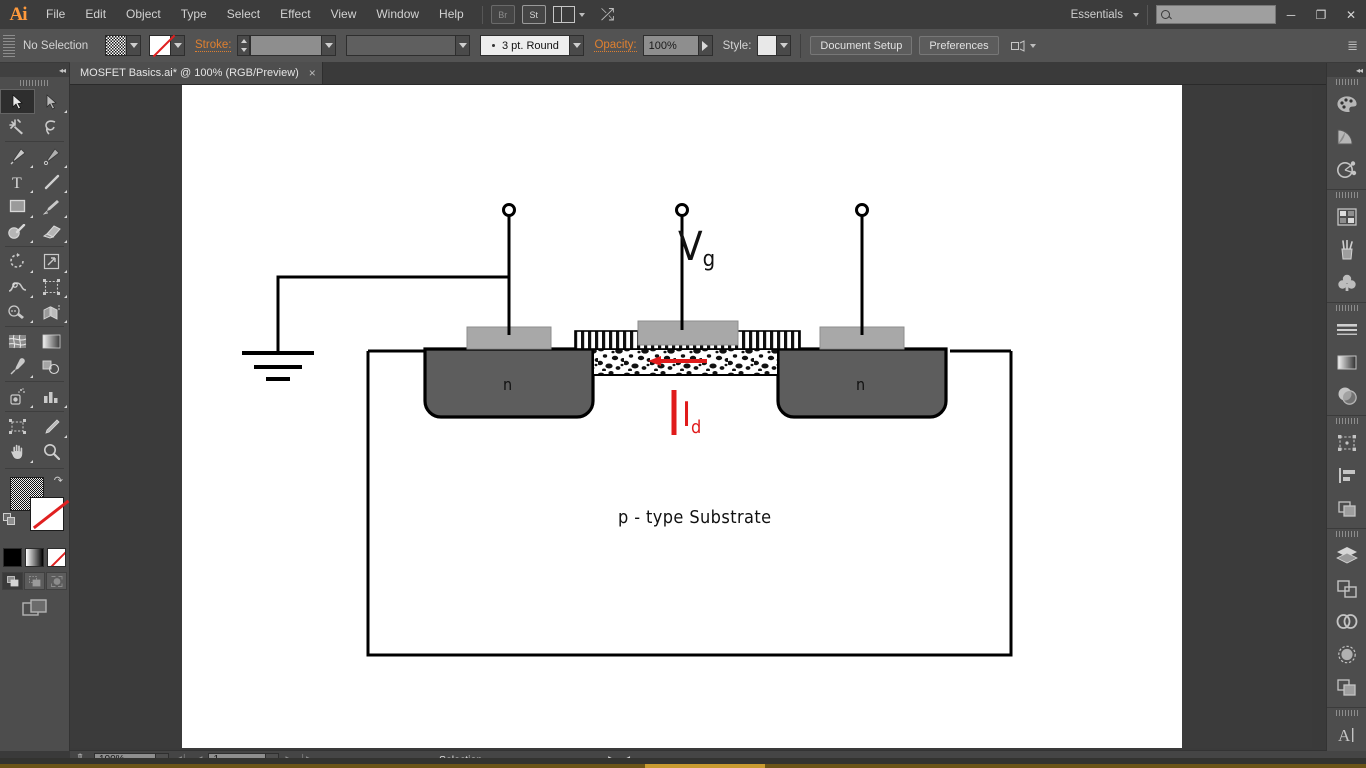 The image size is (1366, 768). What do you see at coordinates (52, 261) in the screenshot?
I see `scale-tool` at bounding box center [52, 261].